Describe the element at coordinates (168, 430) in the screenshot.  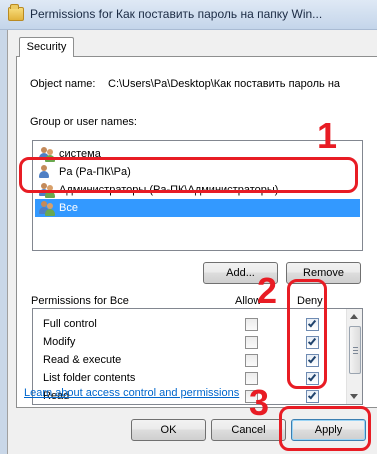
I see `ok-button: OK` at that location.